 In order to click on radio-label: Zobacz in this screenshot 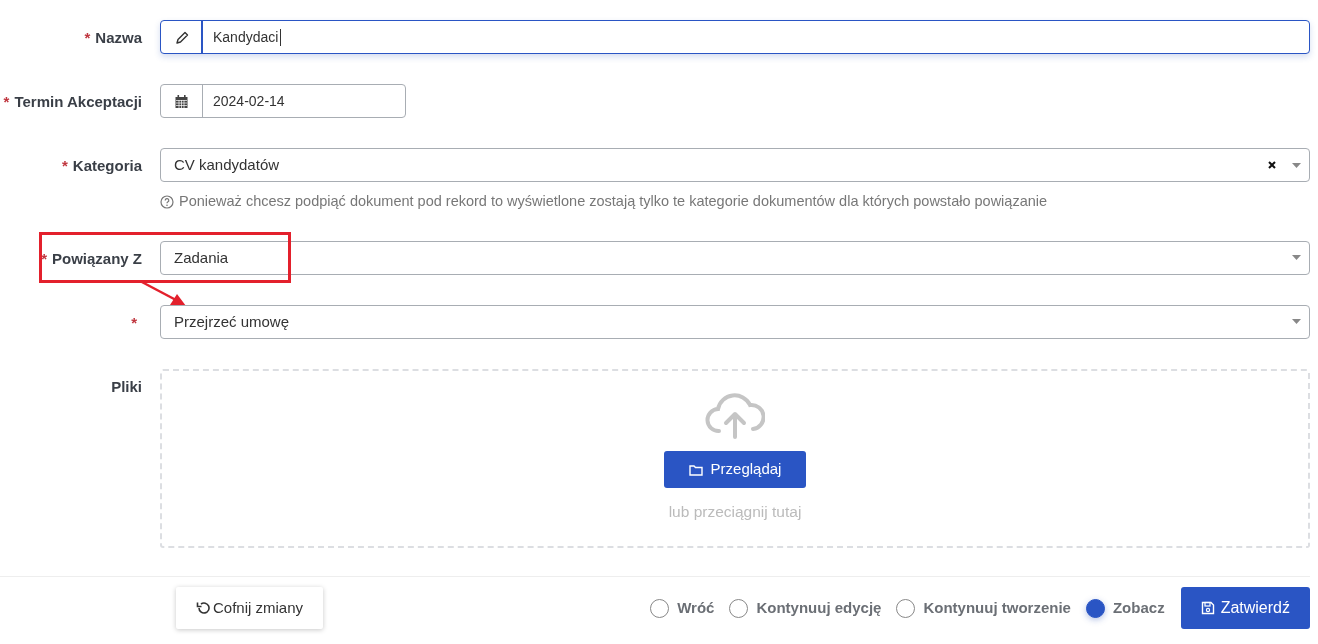, I will do `click(1138, 607)`.